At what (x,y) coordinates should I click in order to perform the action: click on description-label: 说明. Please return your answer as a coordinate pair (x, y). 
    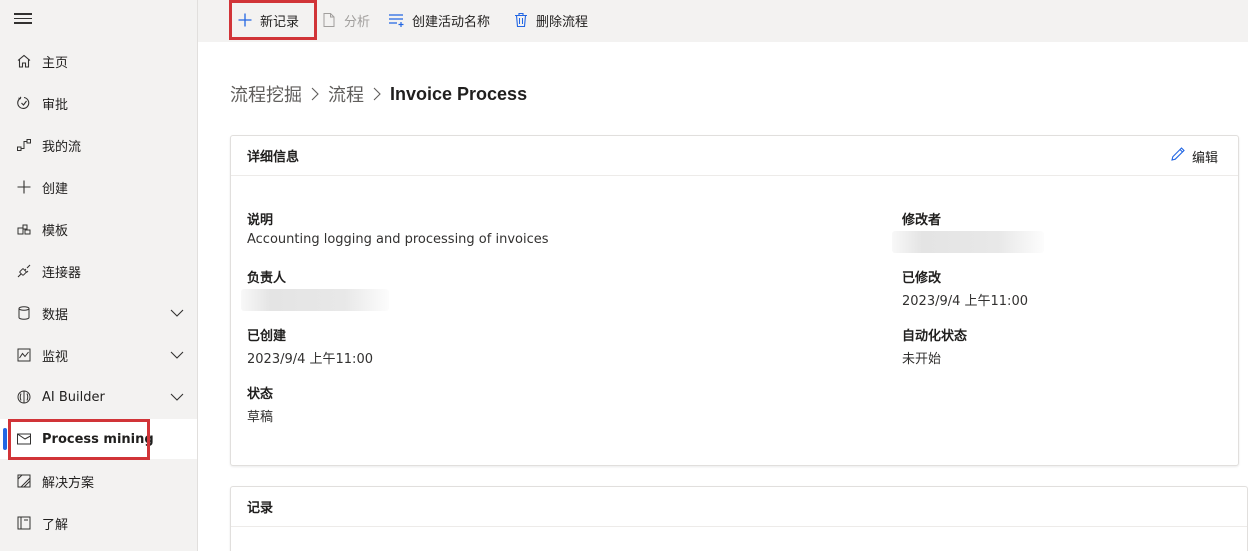
    Looking at the image, I should click on (260, 220).